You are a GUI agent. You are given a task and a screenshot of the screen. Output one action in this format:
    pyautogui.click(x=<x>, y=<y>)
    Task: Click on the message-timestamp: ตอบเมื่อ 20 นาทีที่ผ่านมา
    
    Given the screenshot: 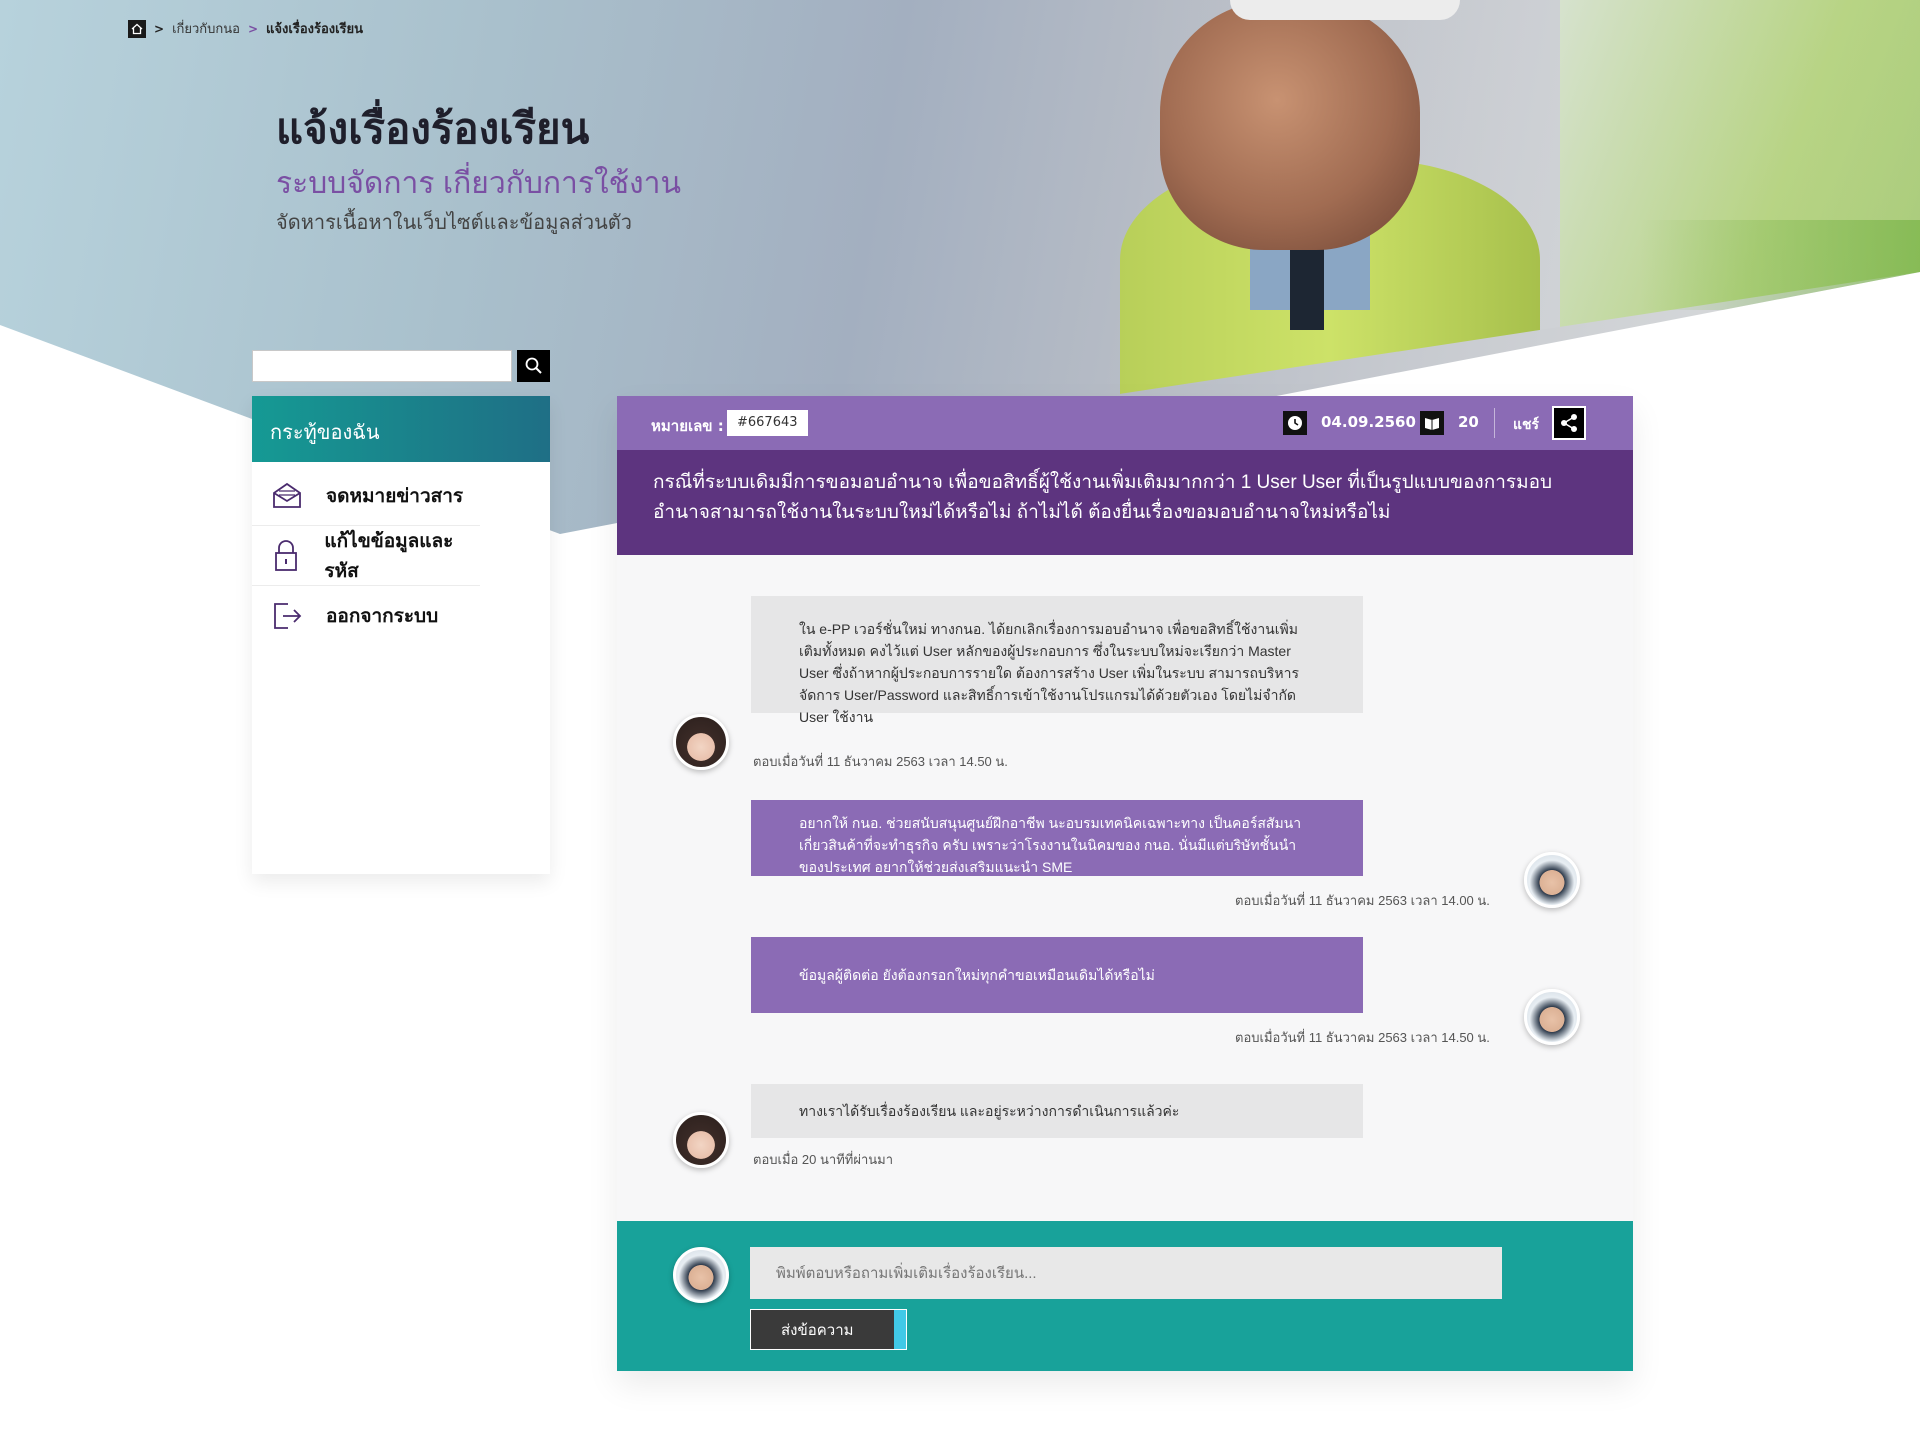 What is the action you would take?
    pyautogui.click(x=823, y=1159)
    